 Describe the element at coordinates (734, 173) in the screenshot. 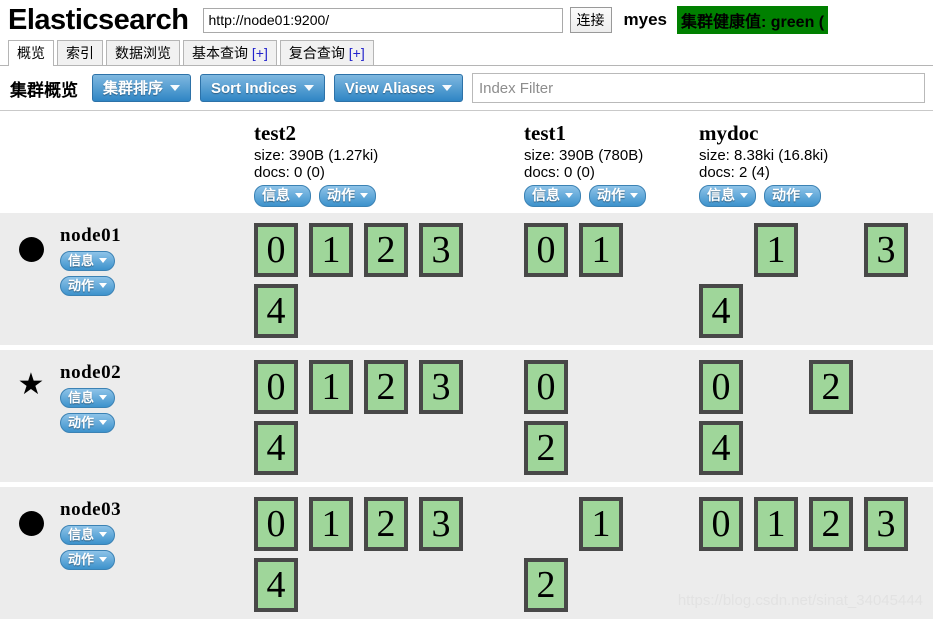

I see `index-docs-mydoc: docs: 2 (4)` at that location.